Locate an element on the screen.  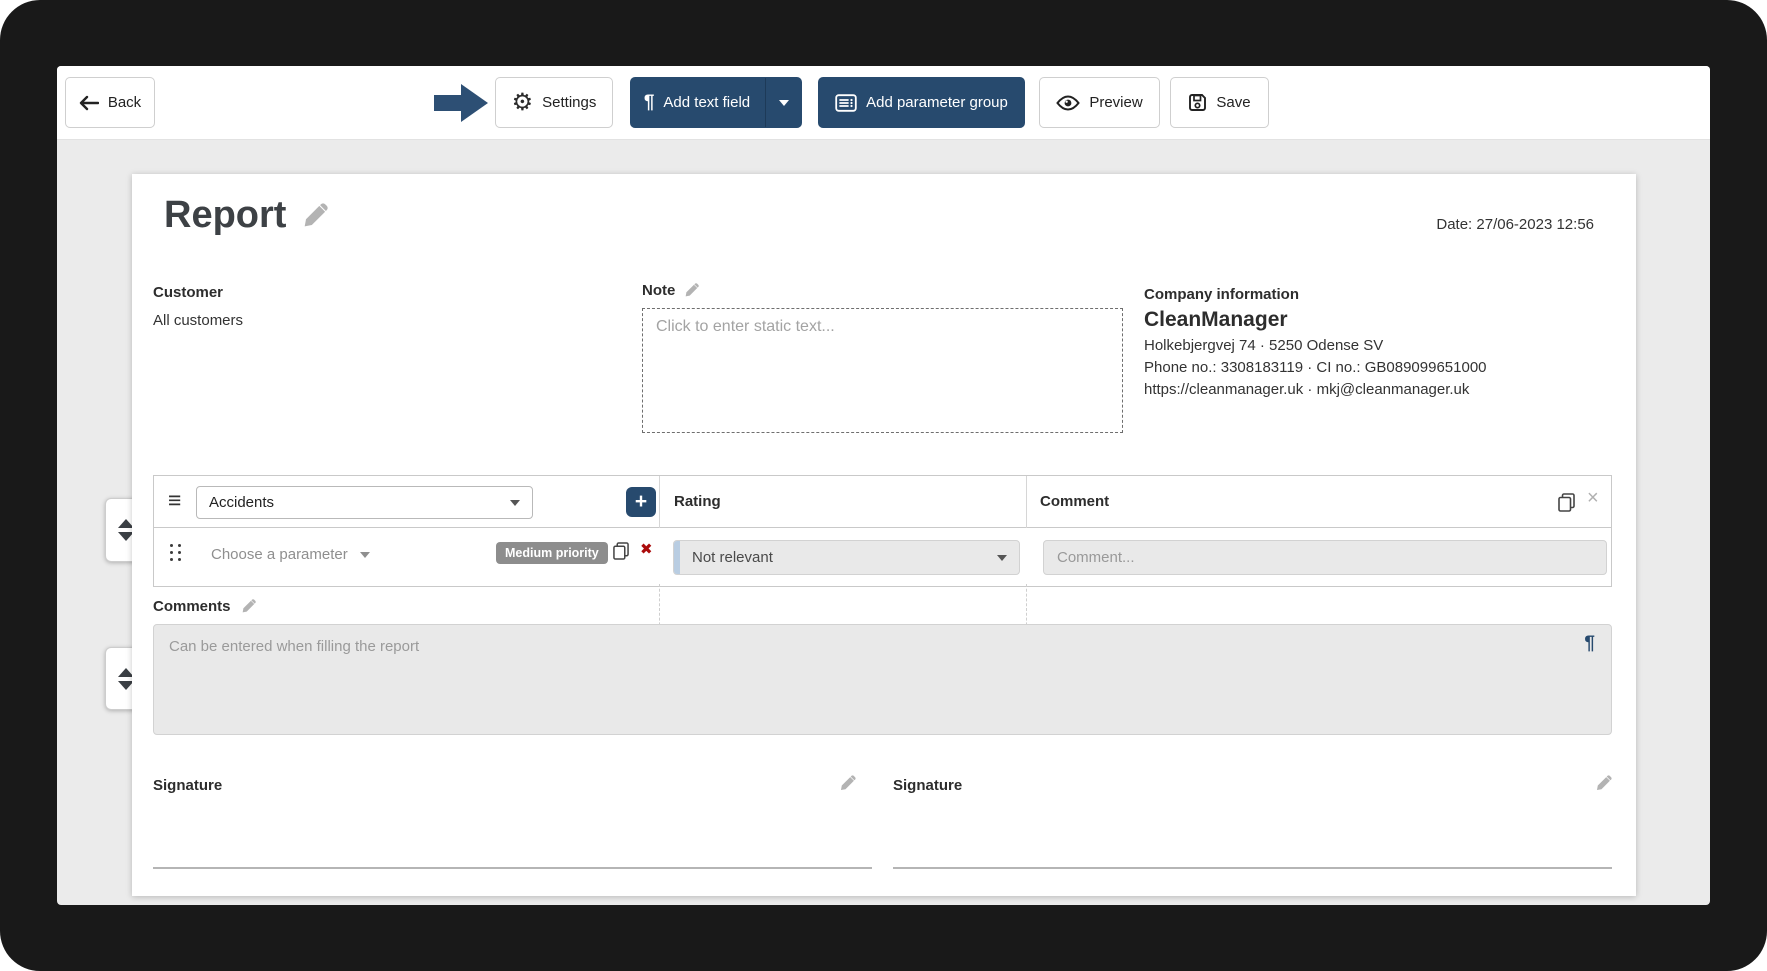
add-parameter-button: + is located at coordinates (641, 502).